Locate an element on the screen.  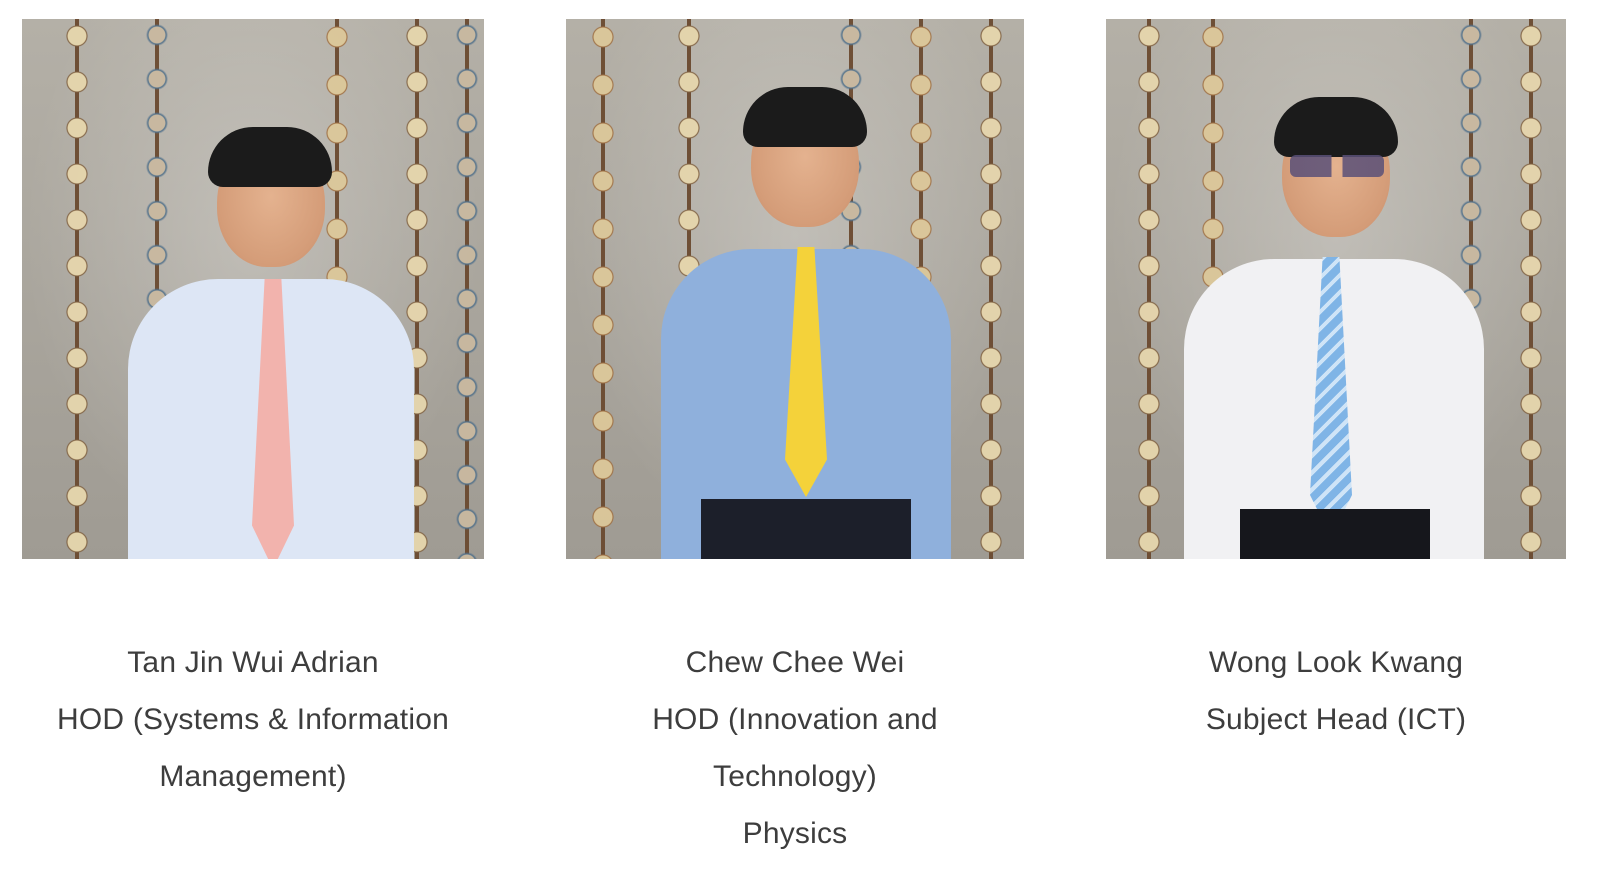
staff-role-line: HOD (Systems & Information is located at coordinates (253, 719).